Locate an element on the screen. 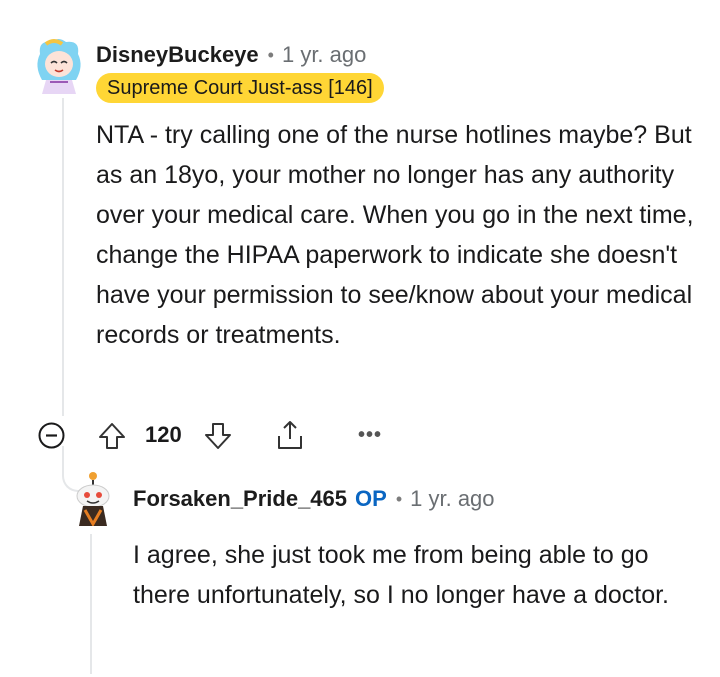 The height and width of the screenshot is (677, 720). comment-time: 1 yr. ago is located at coordinates (324, 55).